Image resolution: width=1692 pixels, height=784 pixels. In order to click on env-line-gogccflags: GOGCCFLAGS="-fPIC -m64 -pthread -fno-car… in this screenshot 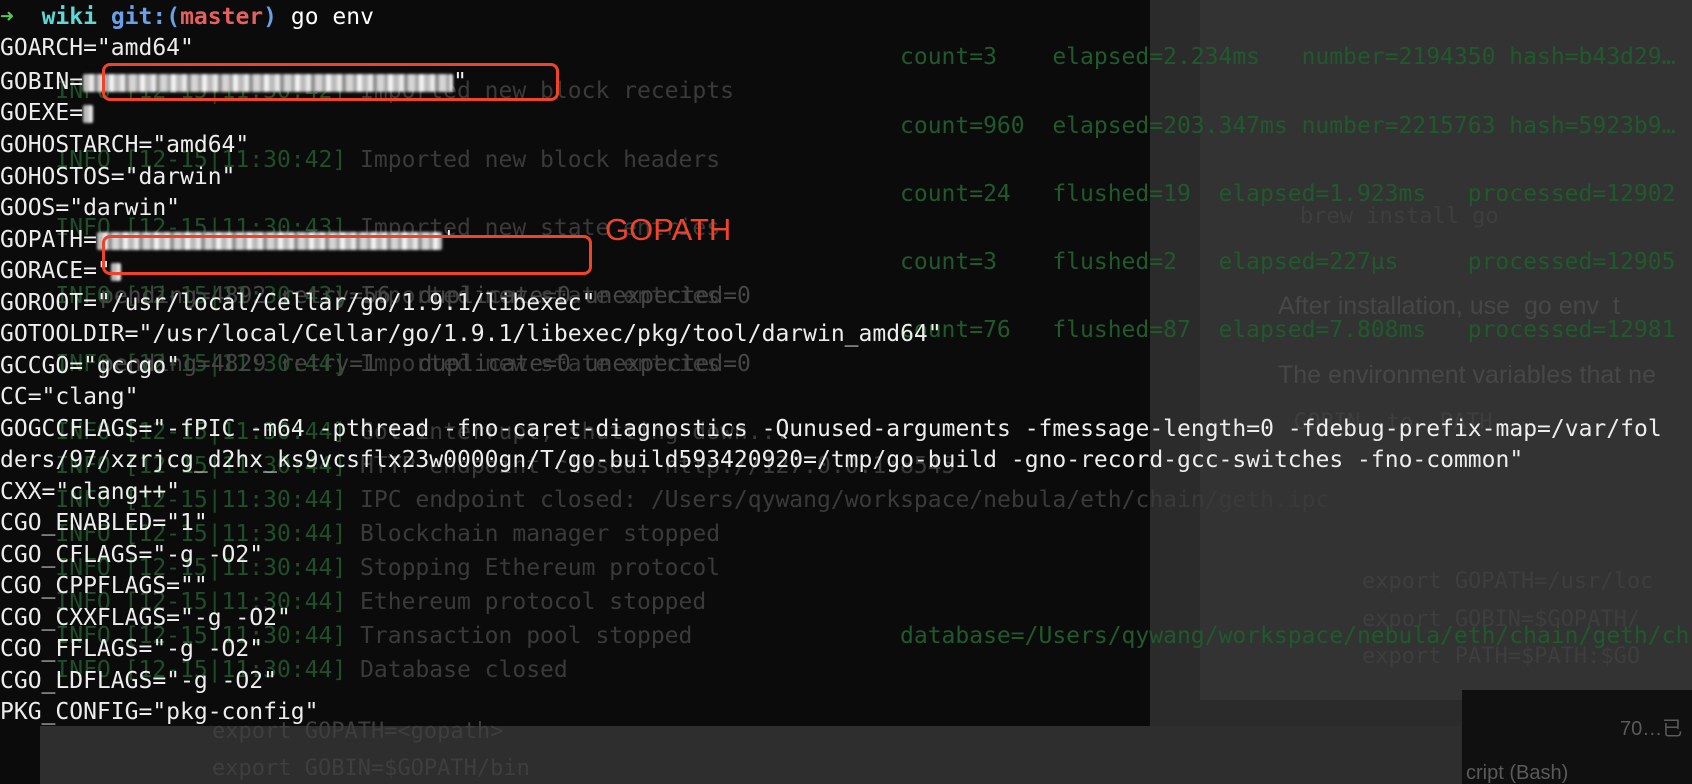, I will do `click(831, 429)`.